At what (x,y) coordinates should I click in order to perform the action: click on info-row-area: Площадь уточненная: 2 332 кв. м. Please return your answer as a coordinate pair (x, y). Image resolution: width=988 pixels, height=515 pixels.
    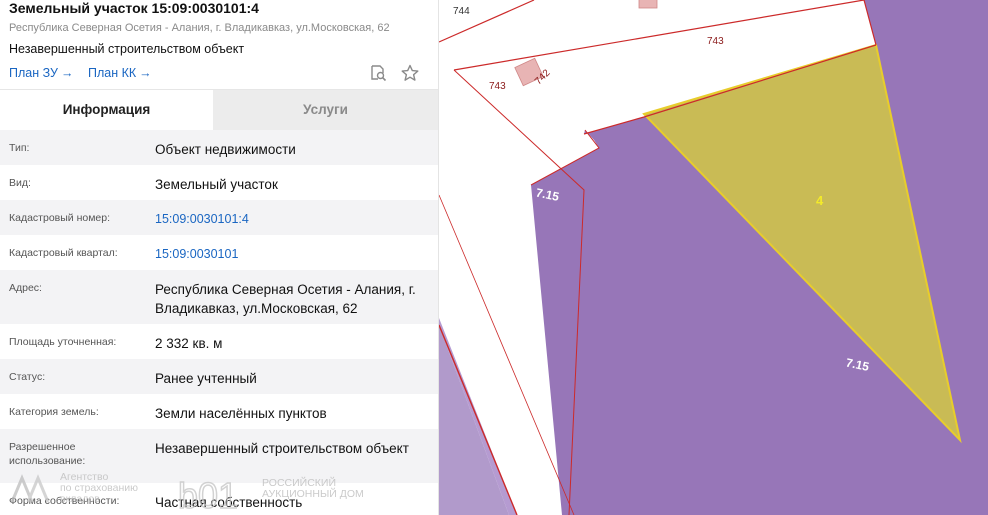
    Looking at the image, I should click on (219, 341).